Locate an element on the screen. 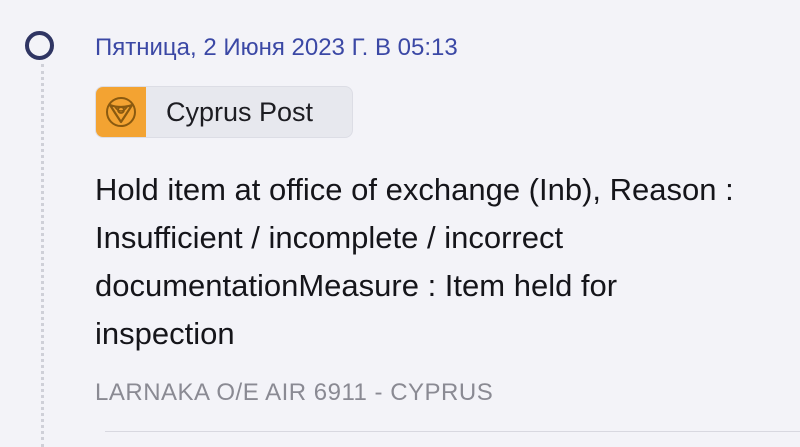  carrier-name: Cyprus Post is located at coordinates (240, 111).